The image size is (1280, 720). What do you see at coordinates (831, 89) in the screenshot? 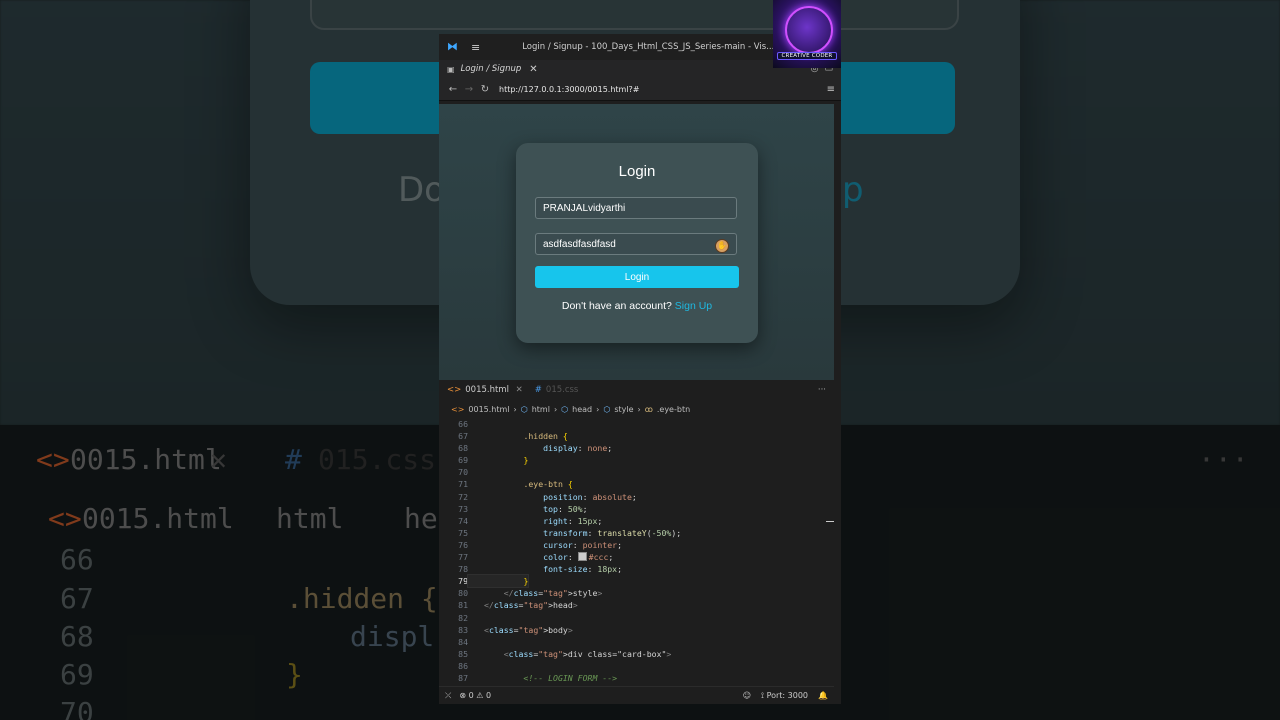
I see `browser-menu-icon: ≡` at bounding box center [831, 89].